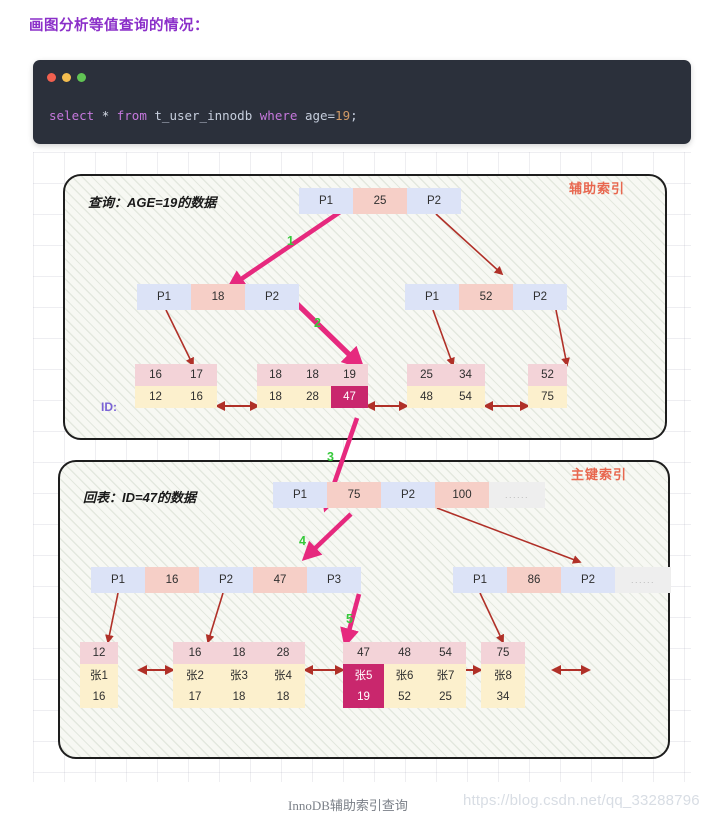 Image resolution: width=723 pixels, height=818 pixels. I want to click on leaf-age-row: 34, so click(503, 697).